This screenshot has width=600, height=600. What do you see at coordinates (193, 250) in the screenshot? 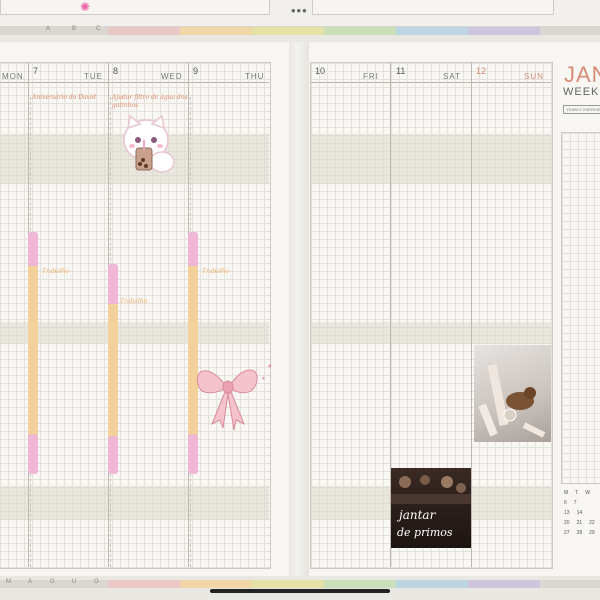
I see `work-bar-cap-top-thu` at bounding box center [193, 250].